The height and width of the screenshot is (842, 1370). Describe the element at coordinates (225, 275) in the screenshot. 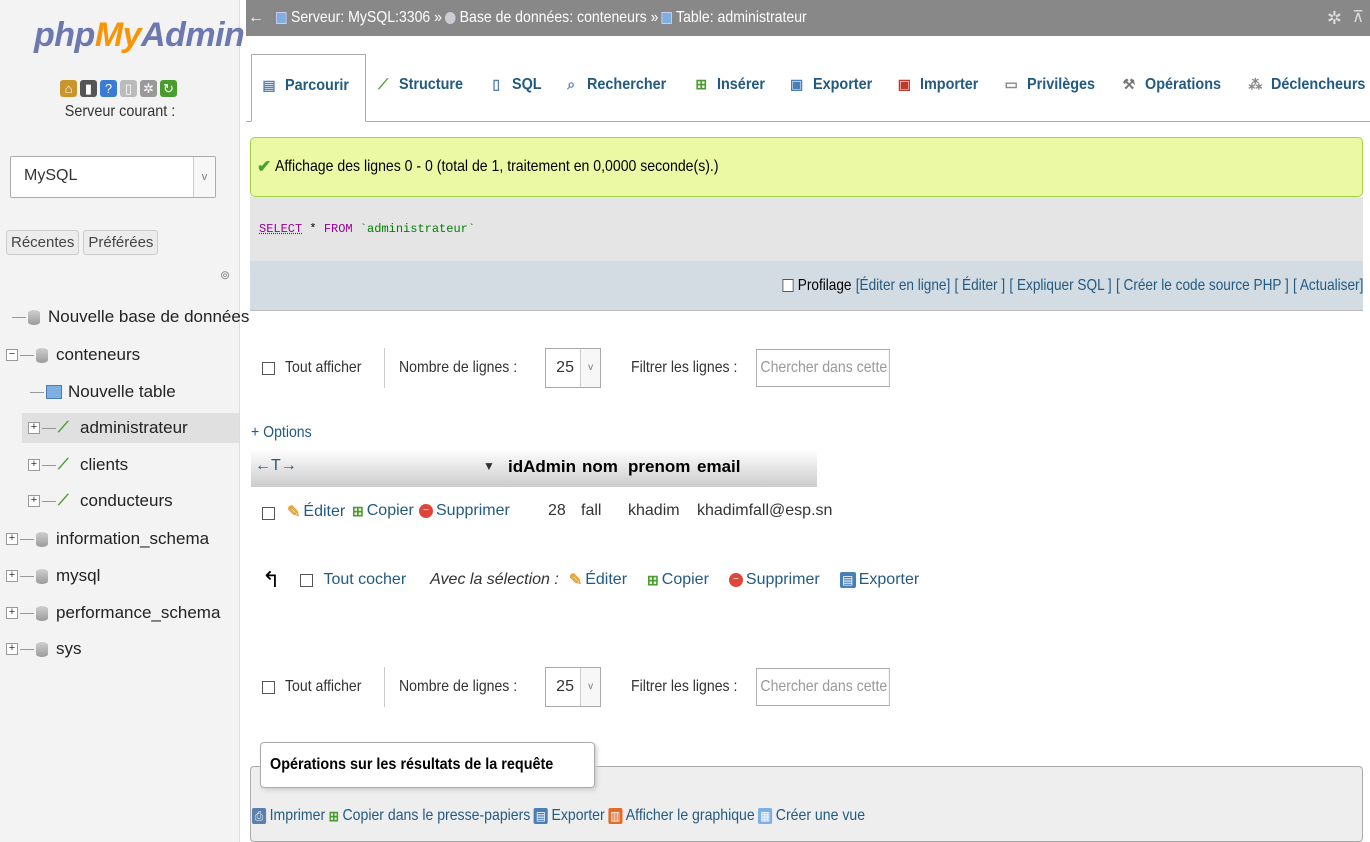

I see `link-icon: ⊚` at that location.